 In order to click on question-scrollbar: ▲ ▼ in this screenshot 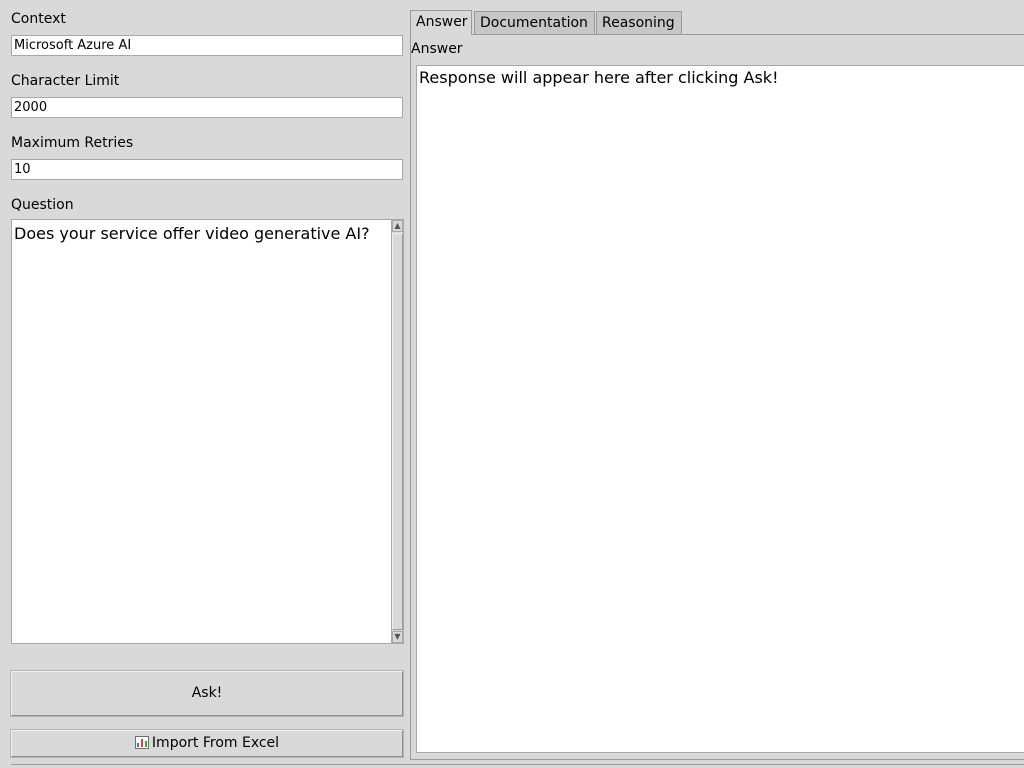, I will do `click(397, 431)`.